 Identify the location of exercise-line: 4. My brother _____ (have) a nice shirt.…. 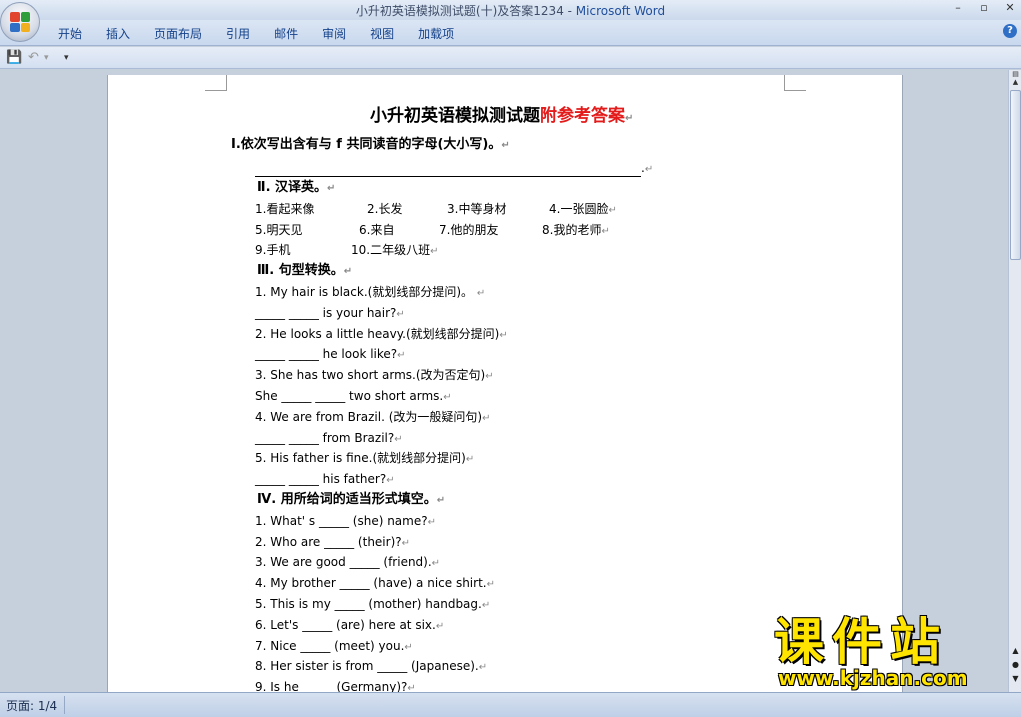
(375, 583).